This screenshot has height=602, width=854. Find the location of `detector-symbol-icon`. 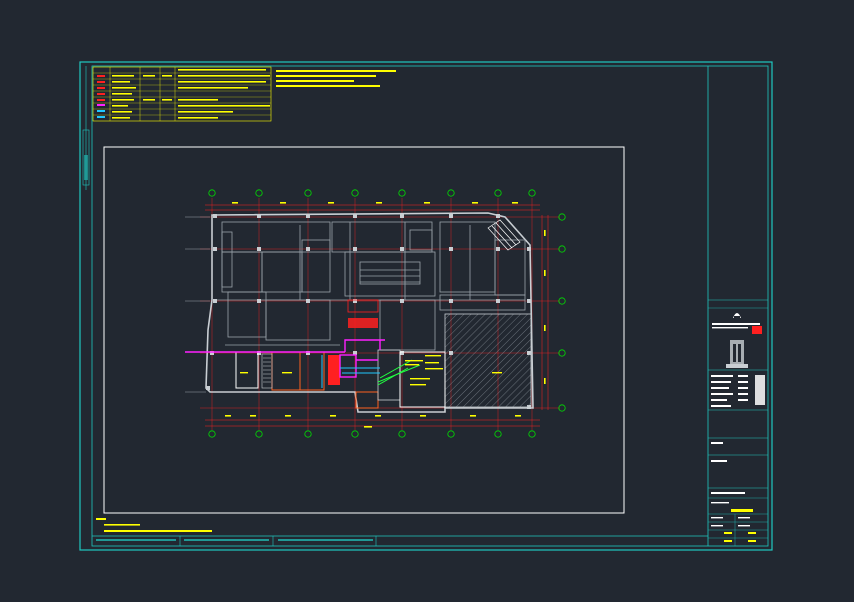

detector-symbol-icon is located at coordinates (101, 111).